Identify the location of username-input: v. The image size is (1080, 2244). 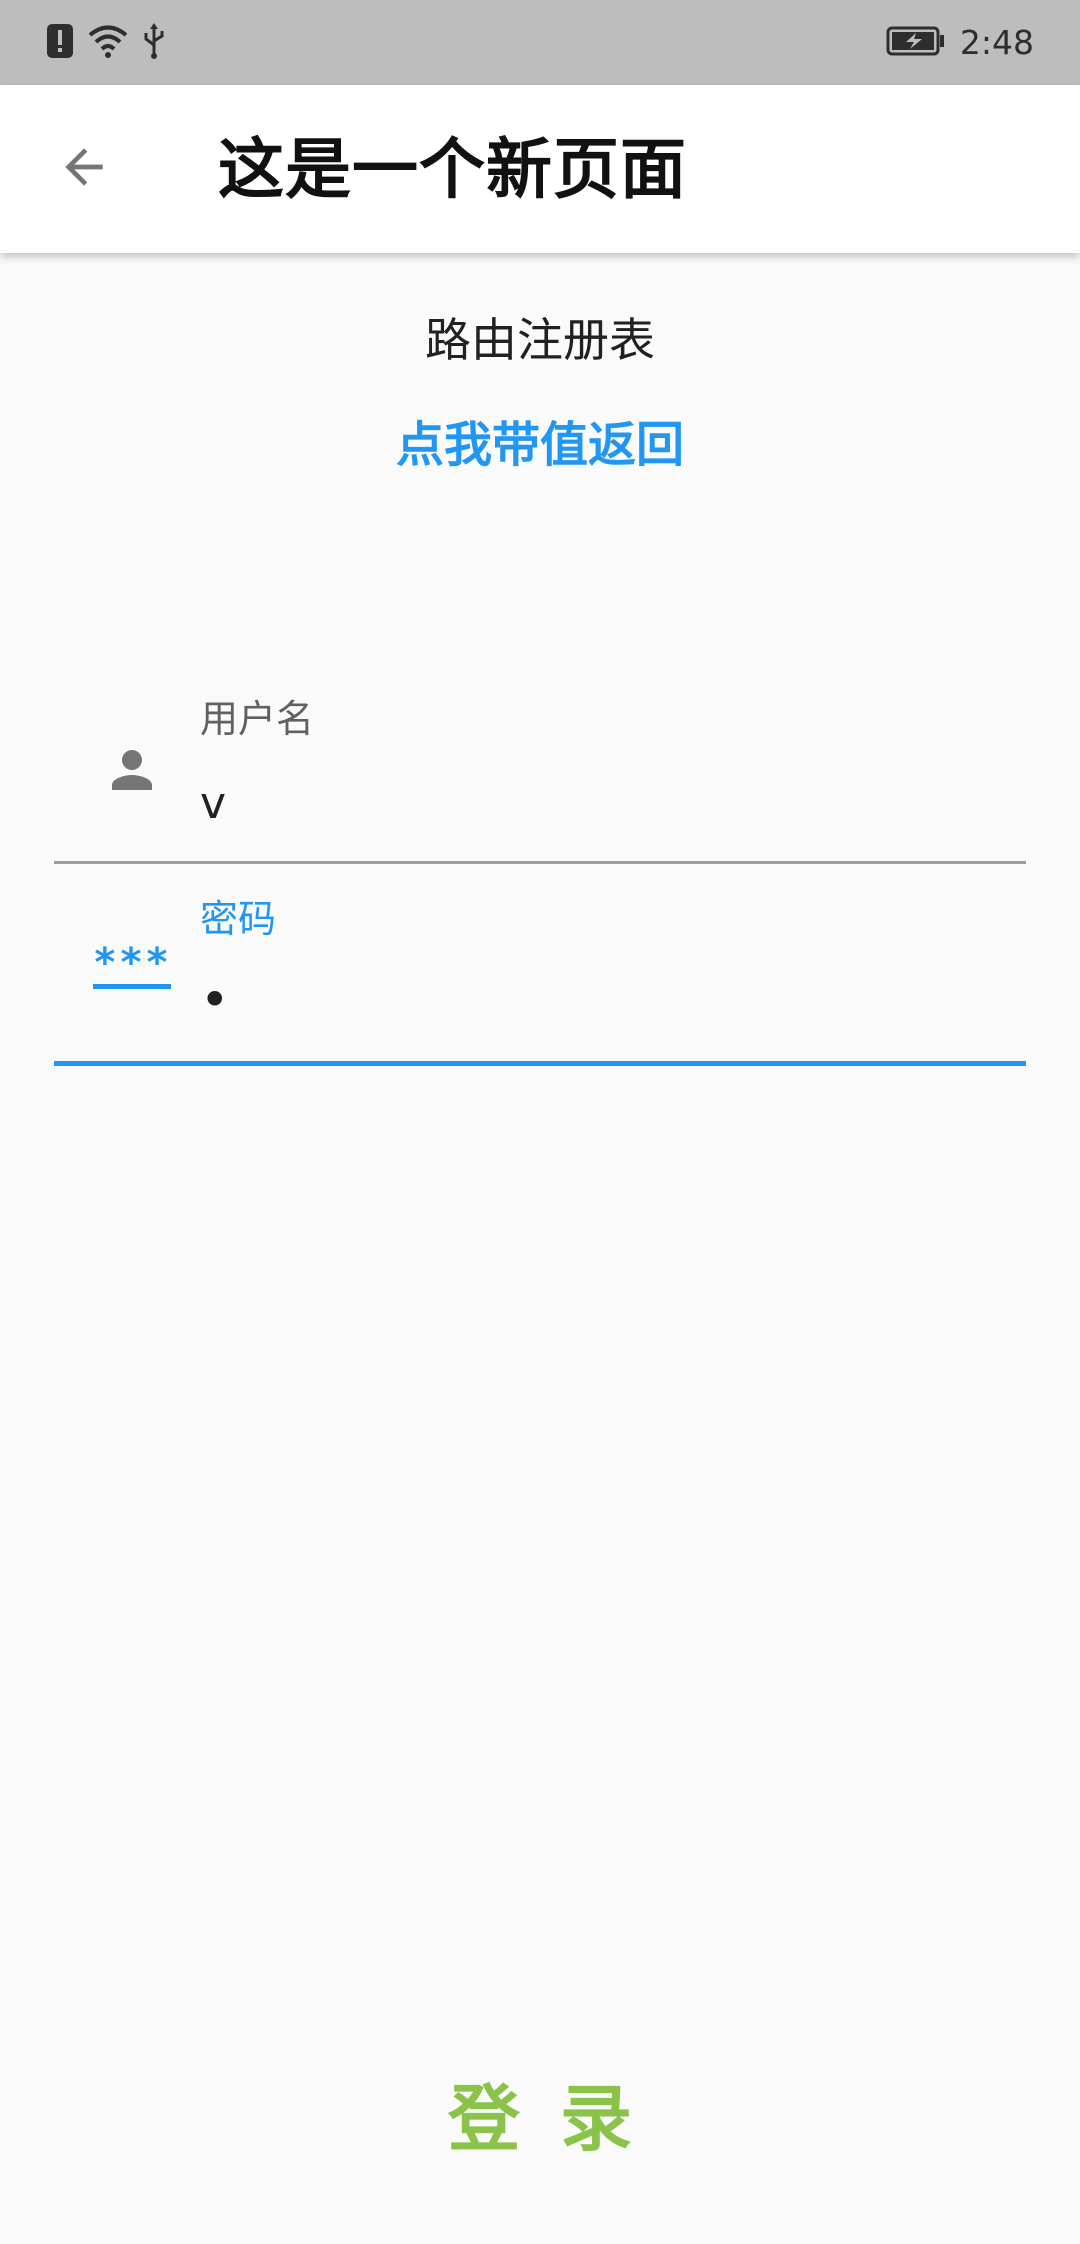
(213, 804).